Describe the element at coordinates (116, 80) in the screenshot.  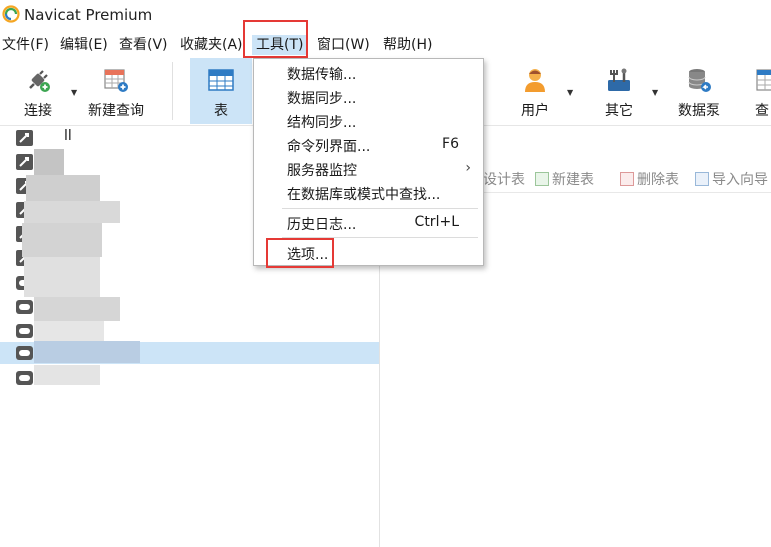
I see `new-query-icon` at that location.